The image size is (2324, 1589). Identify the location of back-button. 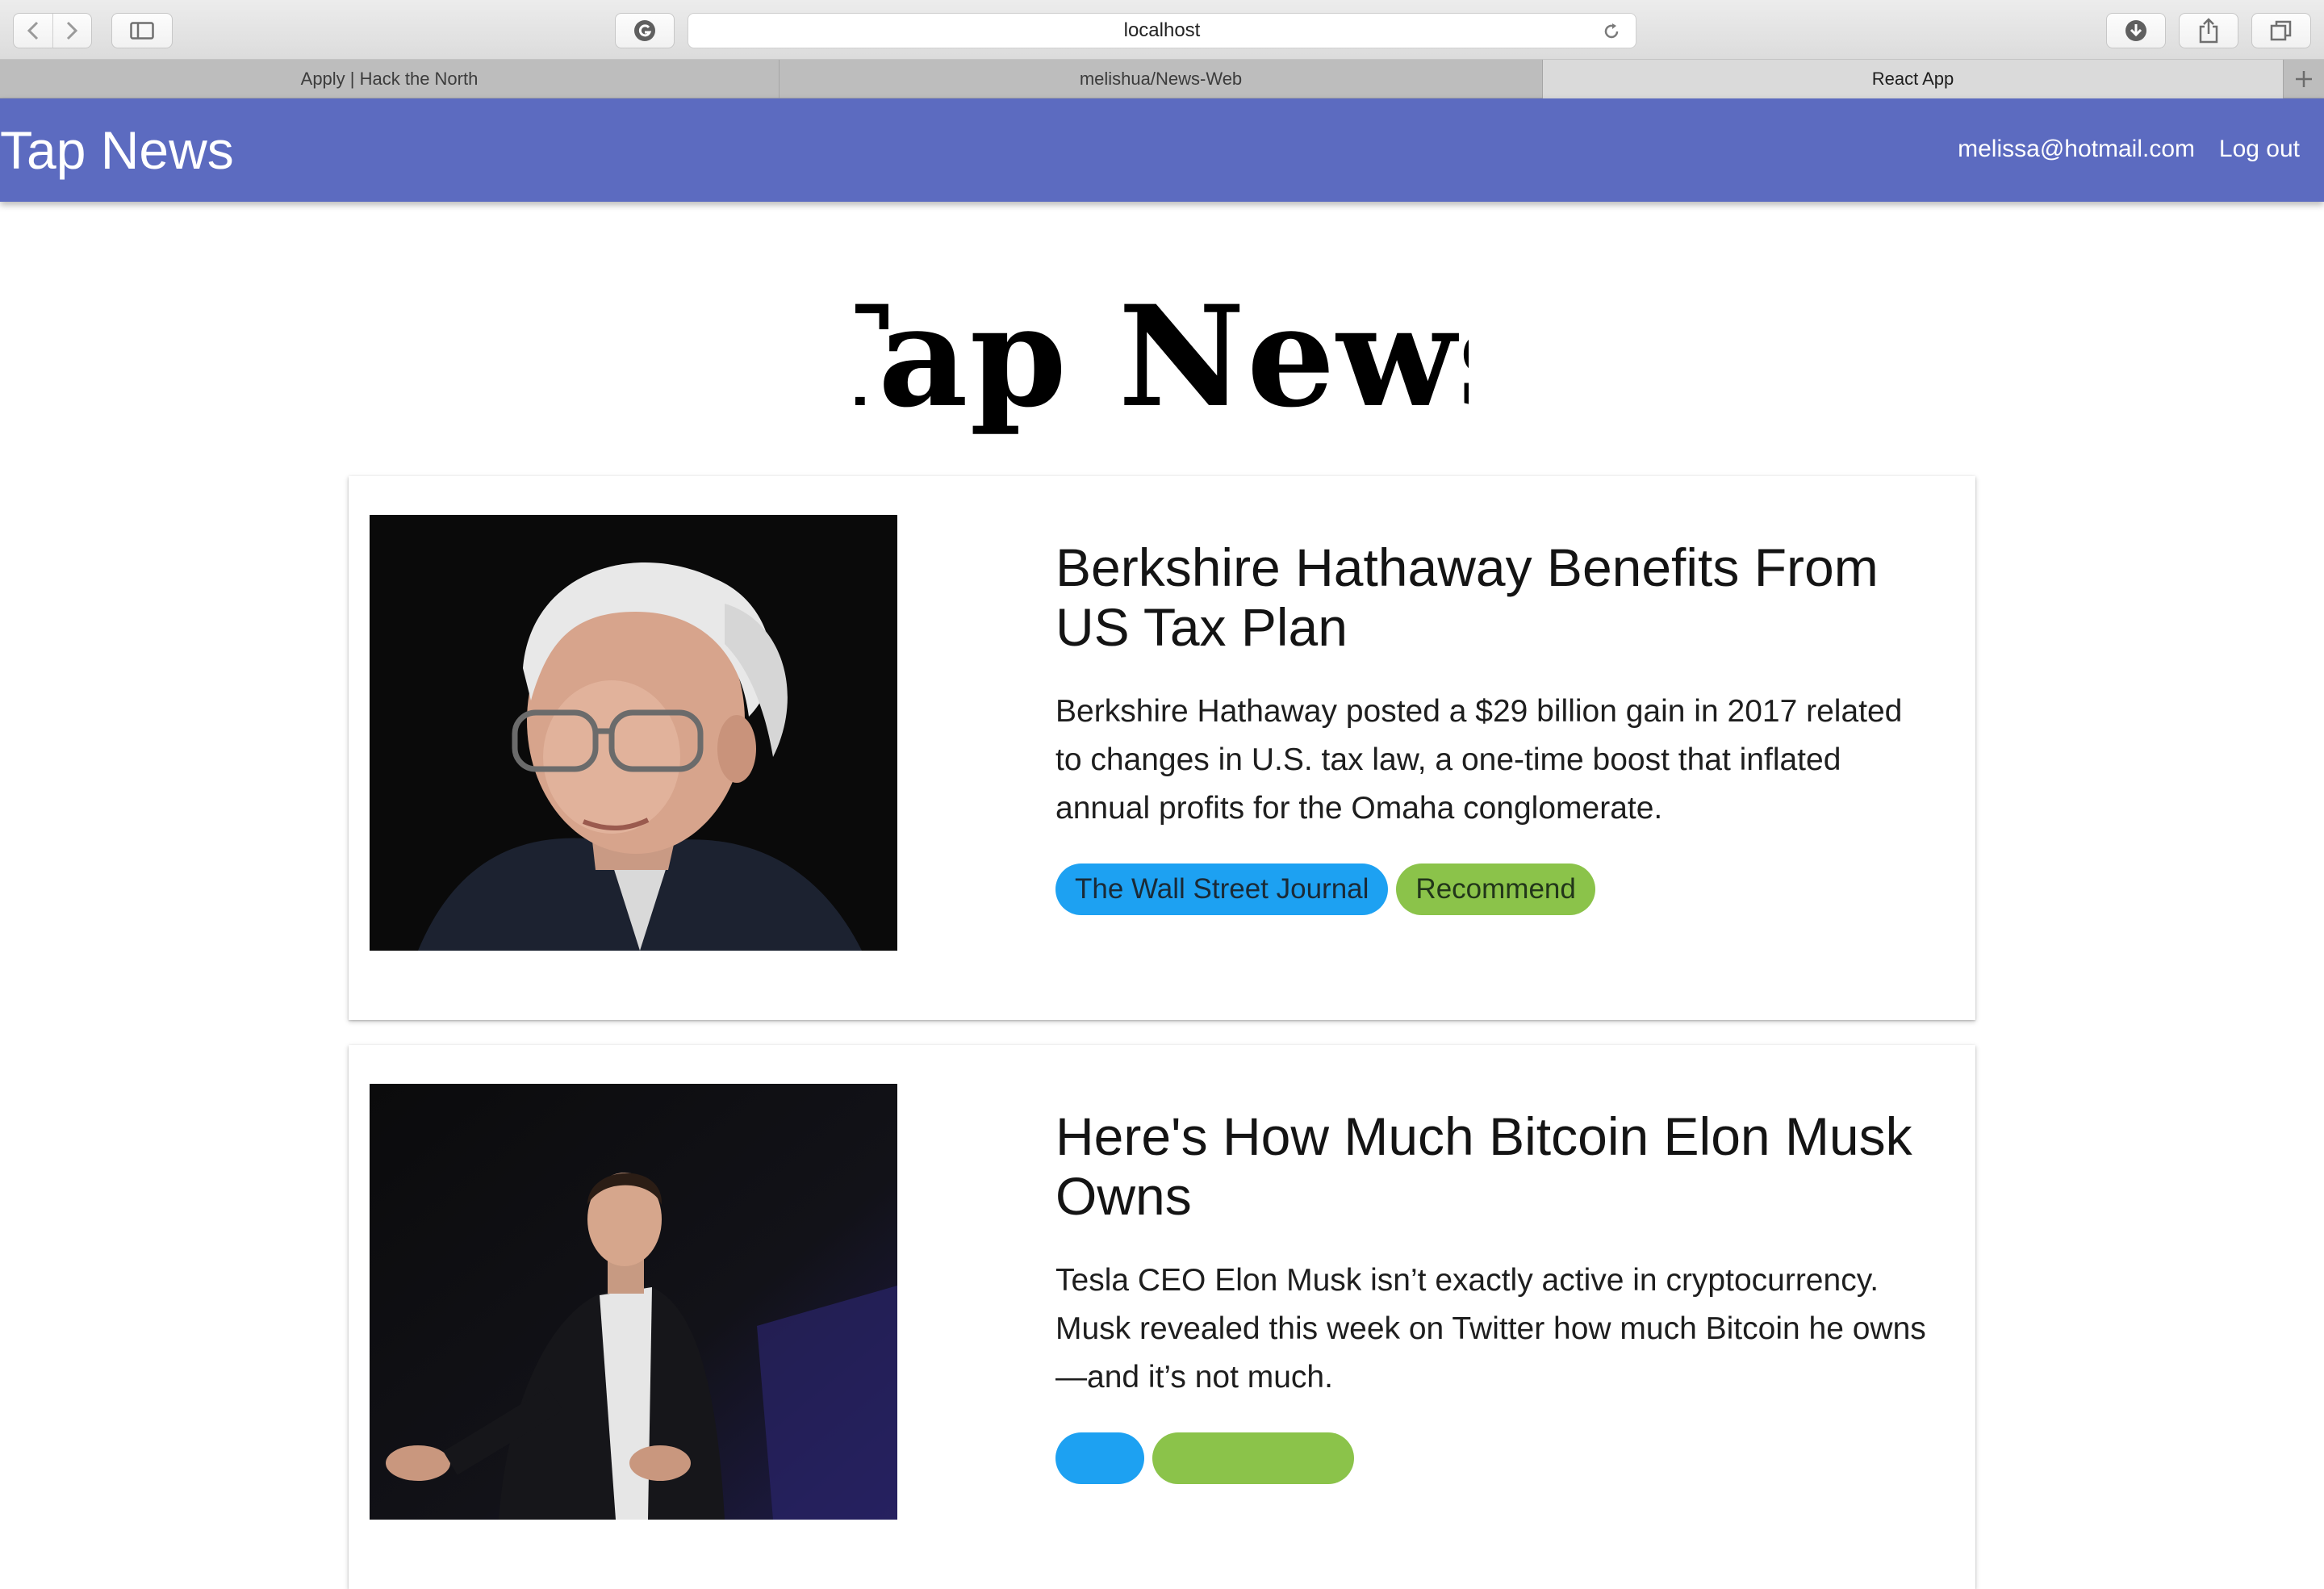
(33, 31).